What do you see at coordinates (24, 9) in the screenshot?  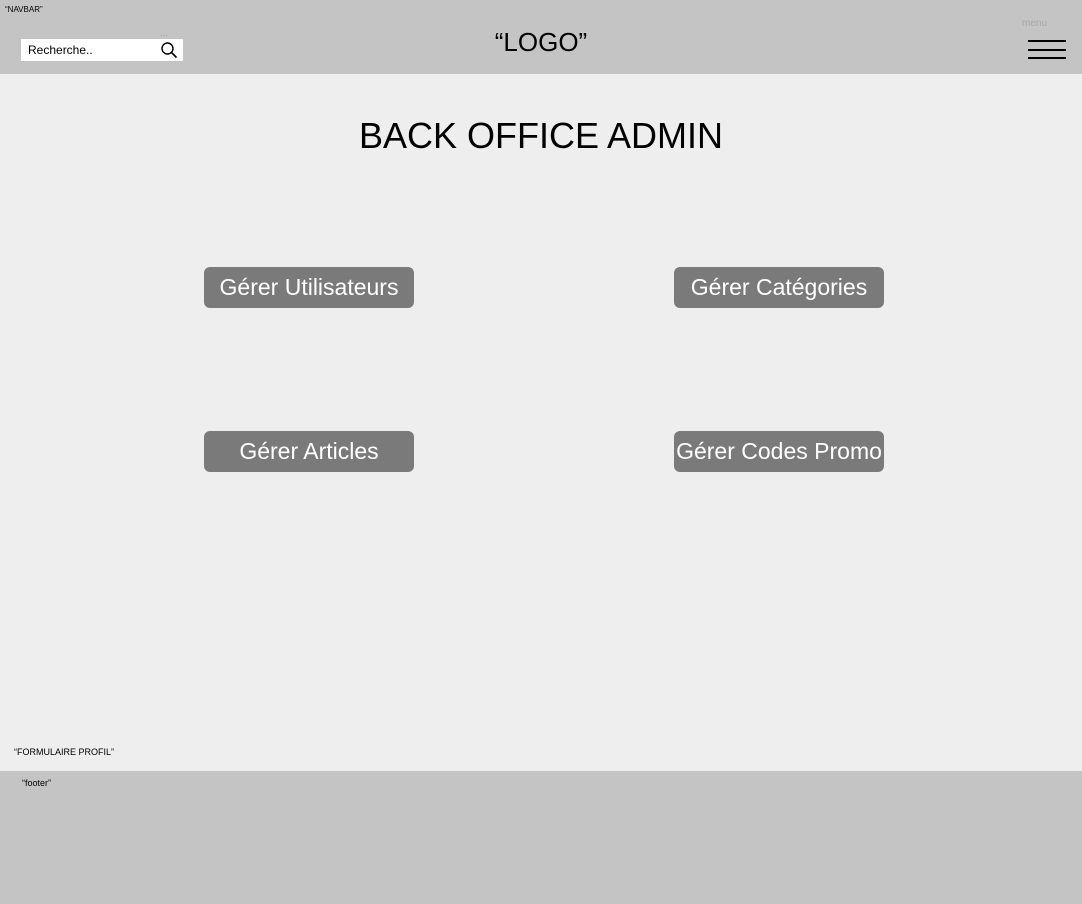 I see `navbar-tag: “NAVBAR”` at bounding box center [24, 9].